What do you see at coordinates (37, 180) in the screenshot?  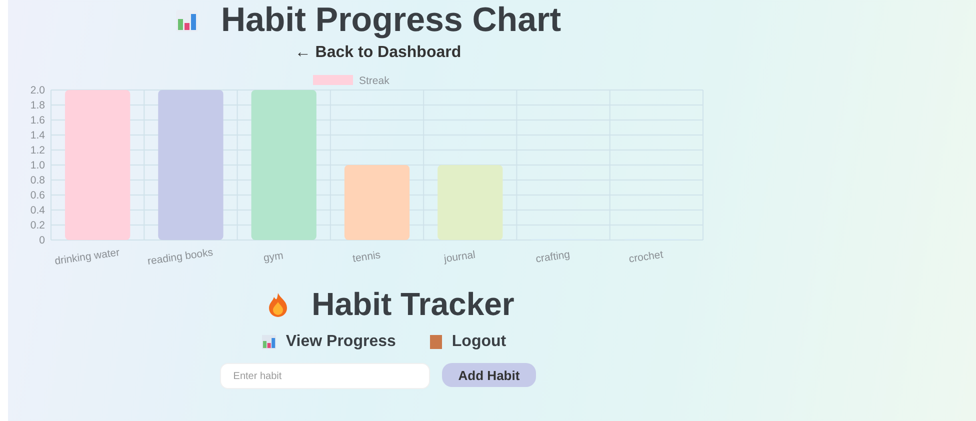 I see `y-tick-label: 0.8` at bounding box center [37, 180].